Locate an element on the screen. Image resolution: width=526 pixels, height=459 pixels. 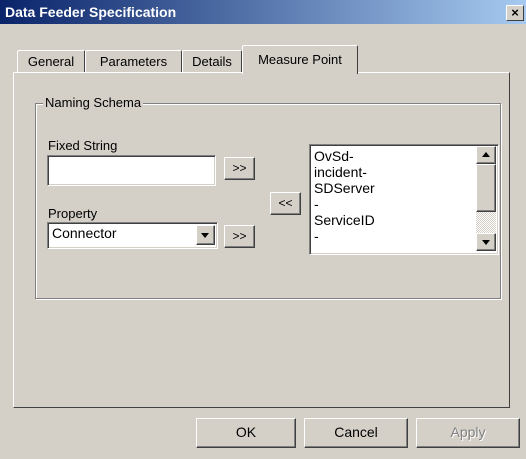
tab-parameters-label: Parameters is located at coordinates (133, 61).